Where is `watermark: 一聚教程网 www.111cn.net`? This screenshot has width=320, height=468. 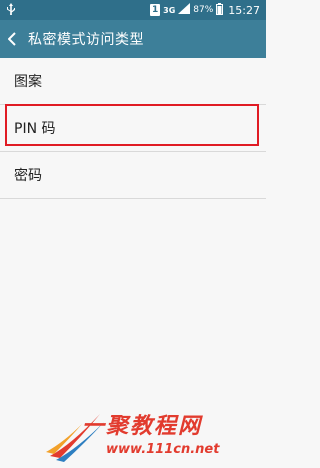
watermark: 一聚教程网 www.111cn.net is located at coordinates (152, 434).